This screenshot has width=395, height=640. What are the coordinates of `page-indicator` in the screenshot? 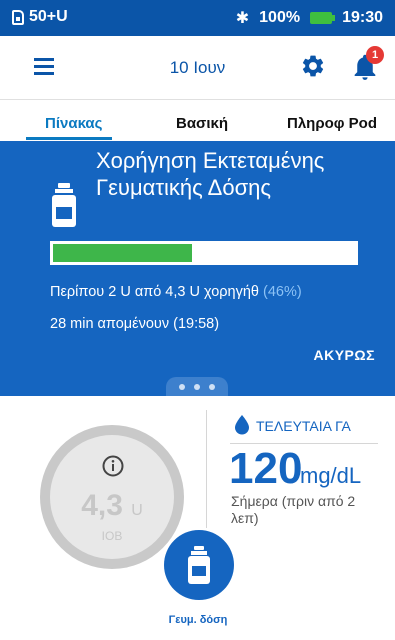 It's located at (197, 386).